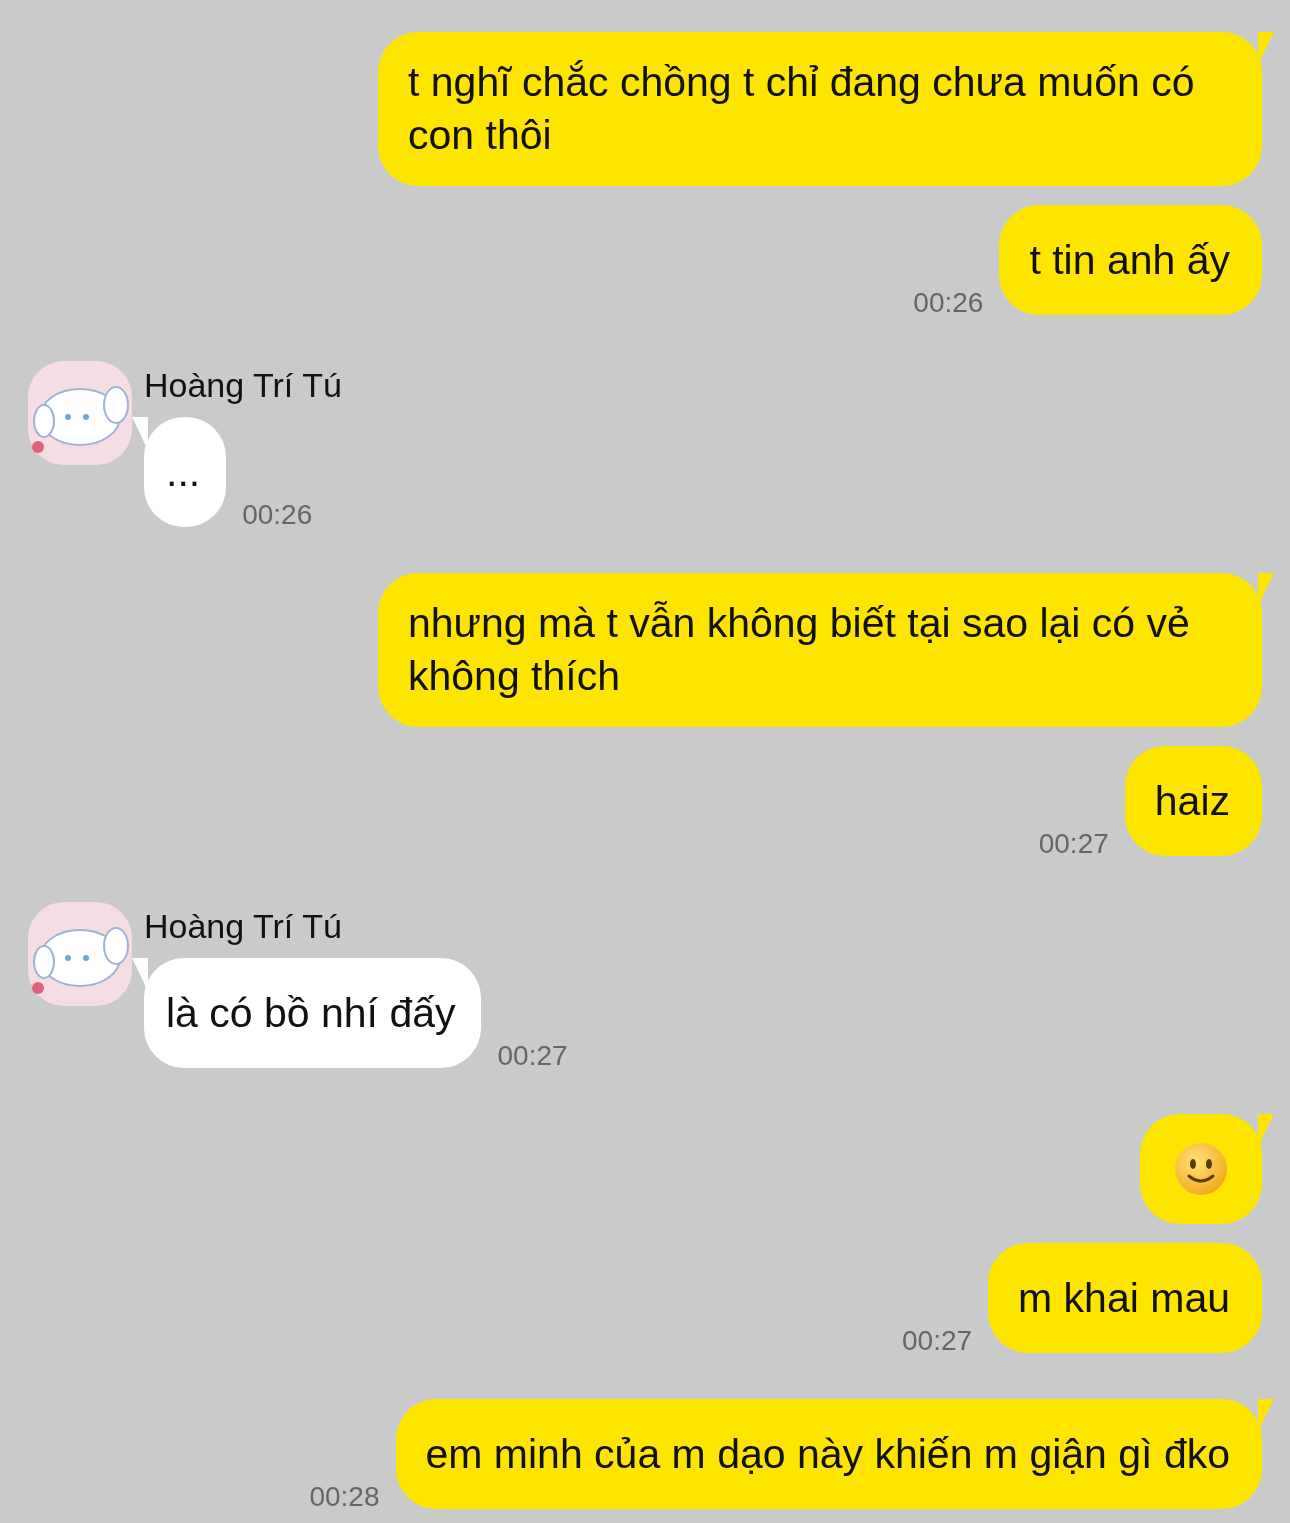 Image resolution: width=1290 pixels, height=1523 pixels. I want to click on smiley-icon, so click(1201, 1169).